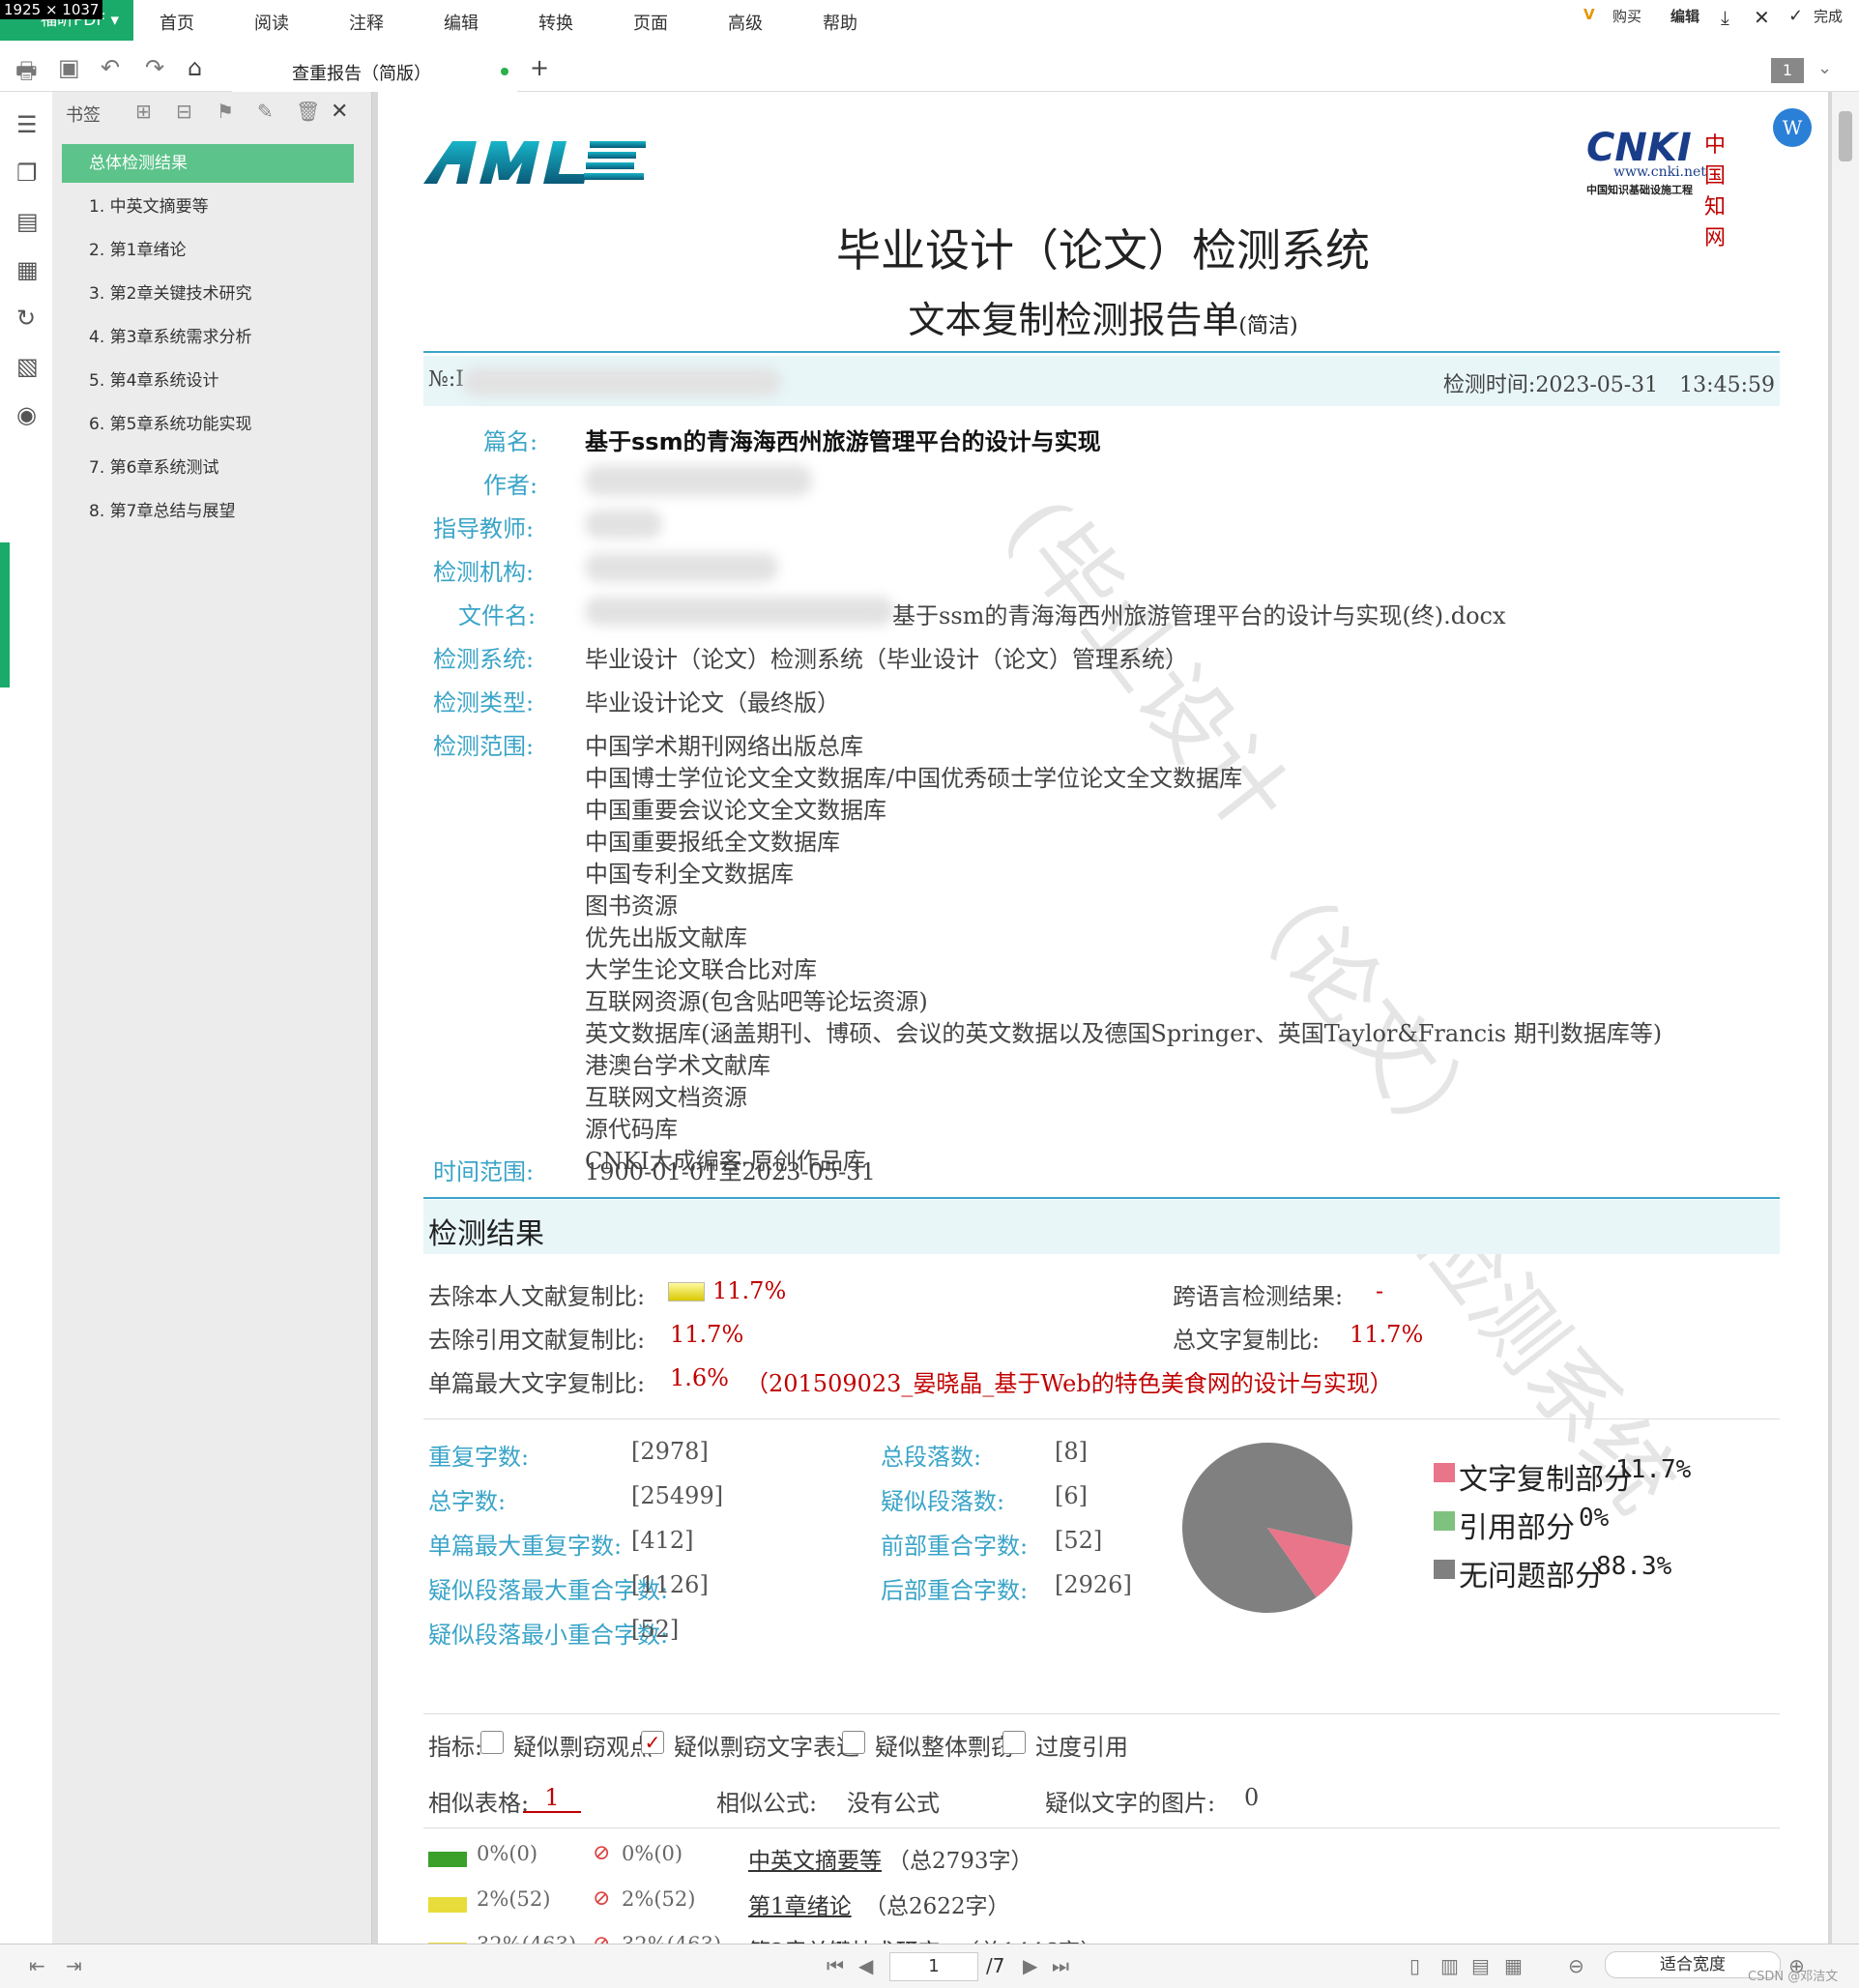 The width and height of the screenshot is (1859, 1988). Describe the element at coordinates (208, 294) in the screenshot. I see `bookmark-item: 3. 第2章关键技术研究` at that location.